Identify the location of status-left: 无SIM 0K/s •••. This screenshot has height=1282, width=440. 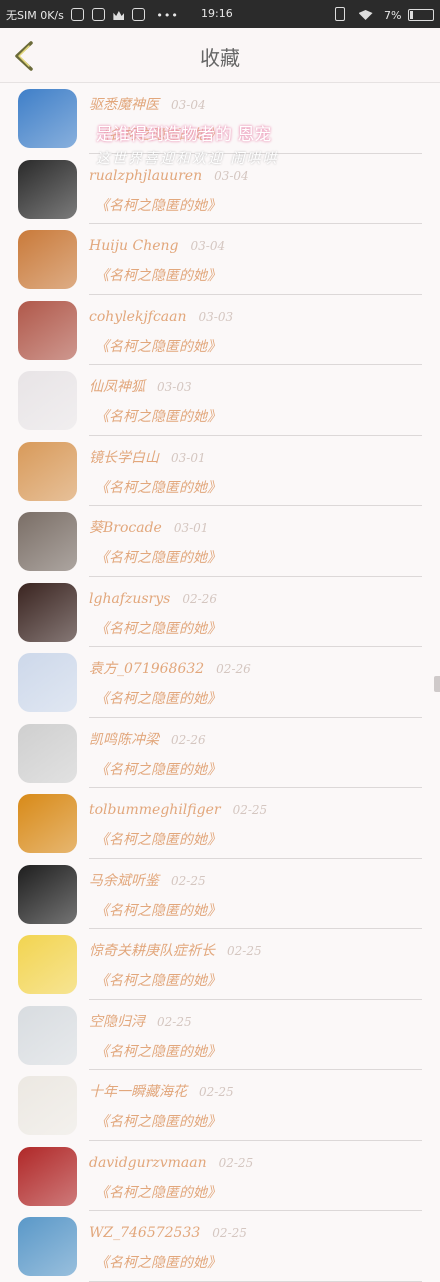
(92, 15).